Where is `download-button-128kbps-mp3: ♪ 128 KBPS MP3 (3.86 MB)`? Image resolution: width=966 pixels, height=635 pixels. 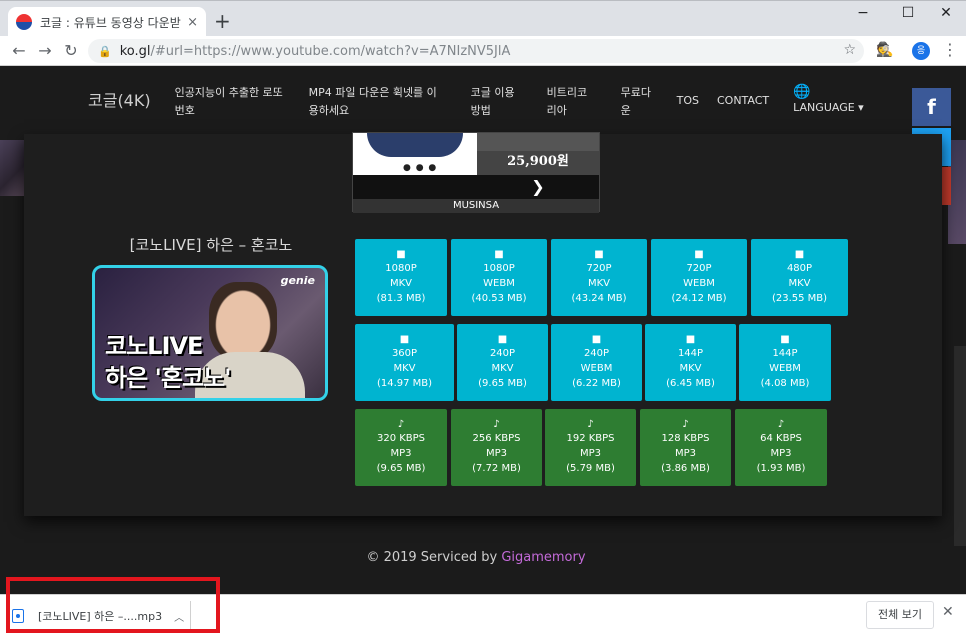
download-button-128kbps-mp3: ♪ 128 KBPS MP3 (3.86 MB) is located at coordinates (685, 447).